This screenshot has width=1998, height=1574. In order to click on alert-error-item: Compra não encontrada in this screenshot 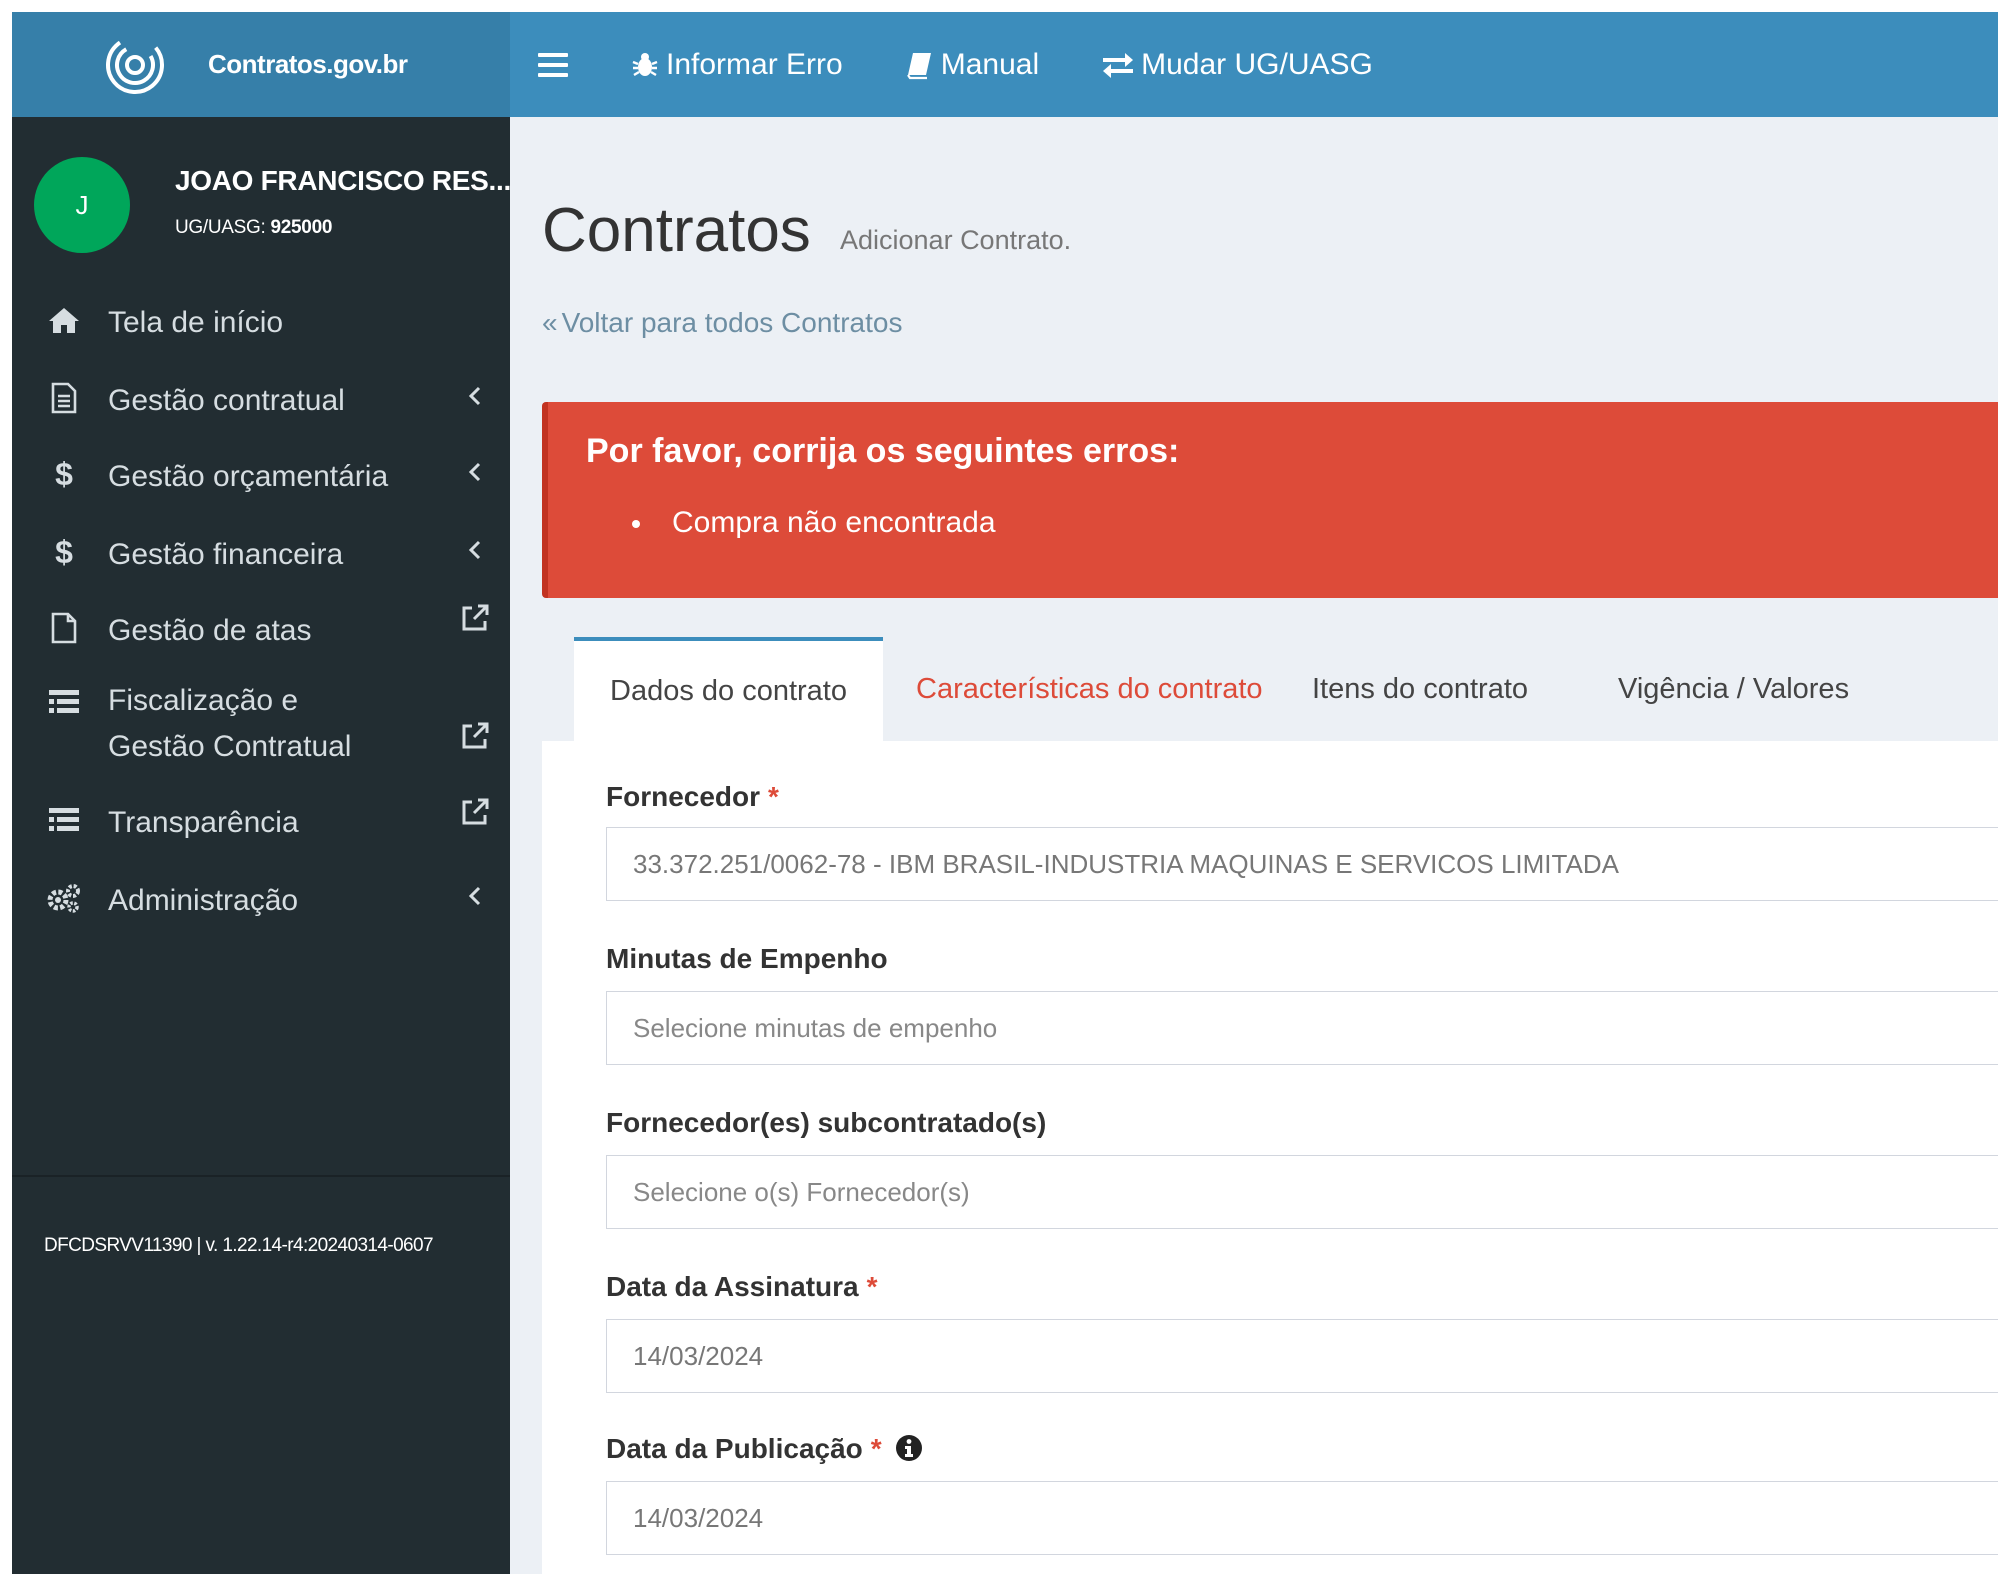, I will do `click(814, 523)`.